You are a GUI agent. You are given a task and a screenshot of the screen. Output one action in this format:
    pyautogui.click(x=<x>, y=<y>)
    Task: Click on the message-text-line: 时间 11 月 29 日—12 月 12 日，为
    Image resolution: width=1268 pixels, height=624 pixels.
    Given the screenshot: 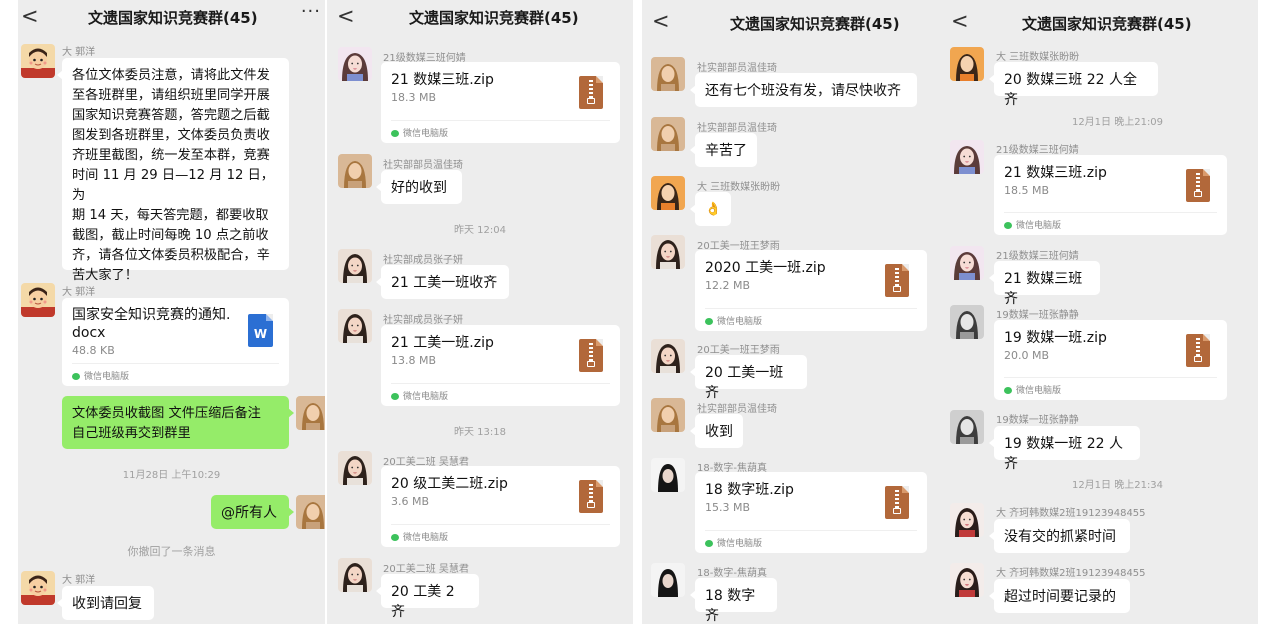 What is the action you would take?
    pyautogui.click(x=173, y=185)
    